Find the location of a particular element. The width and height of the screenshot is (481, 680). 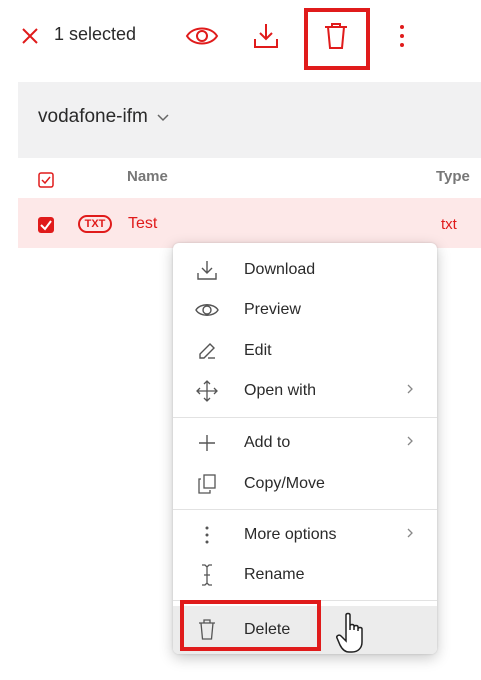

folder-name: vodafone-ifm is located at coordinates (93, 116).